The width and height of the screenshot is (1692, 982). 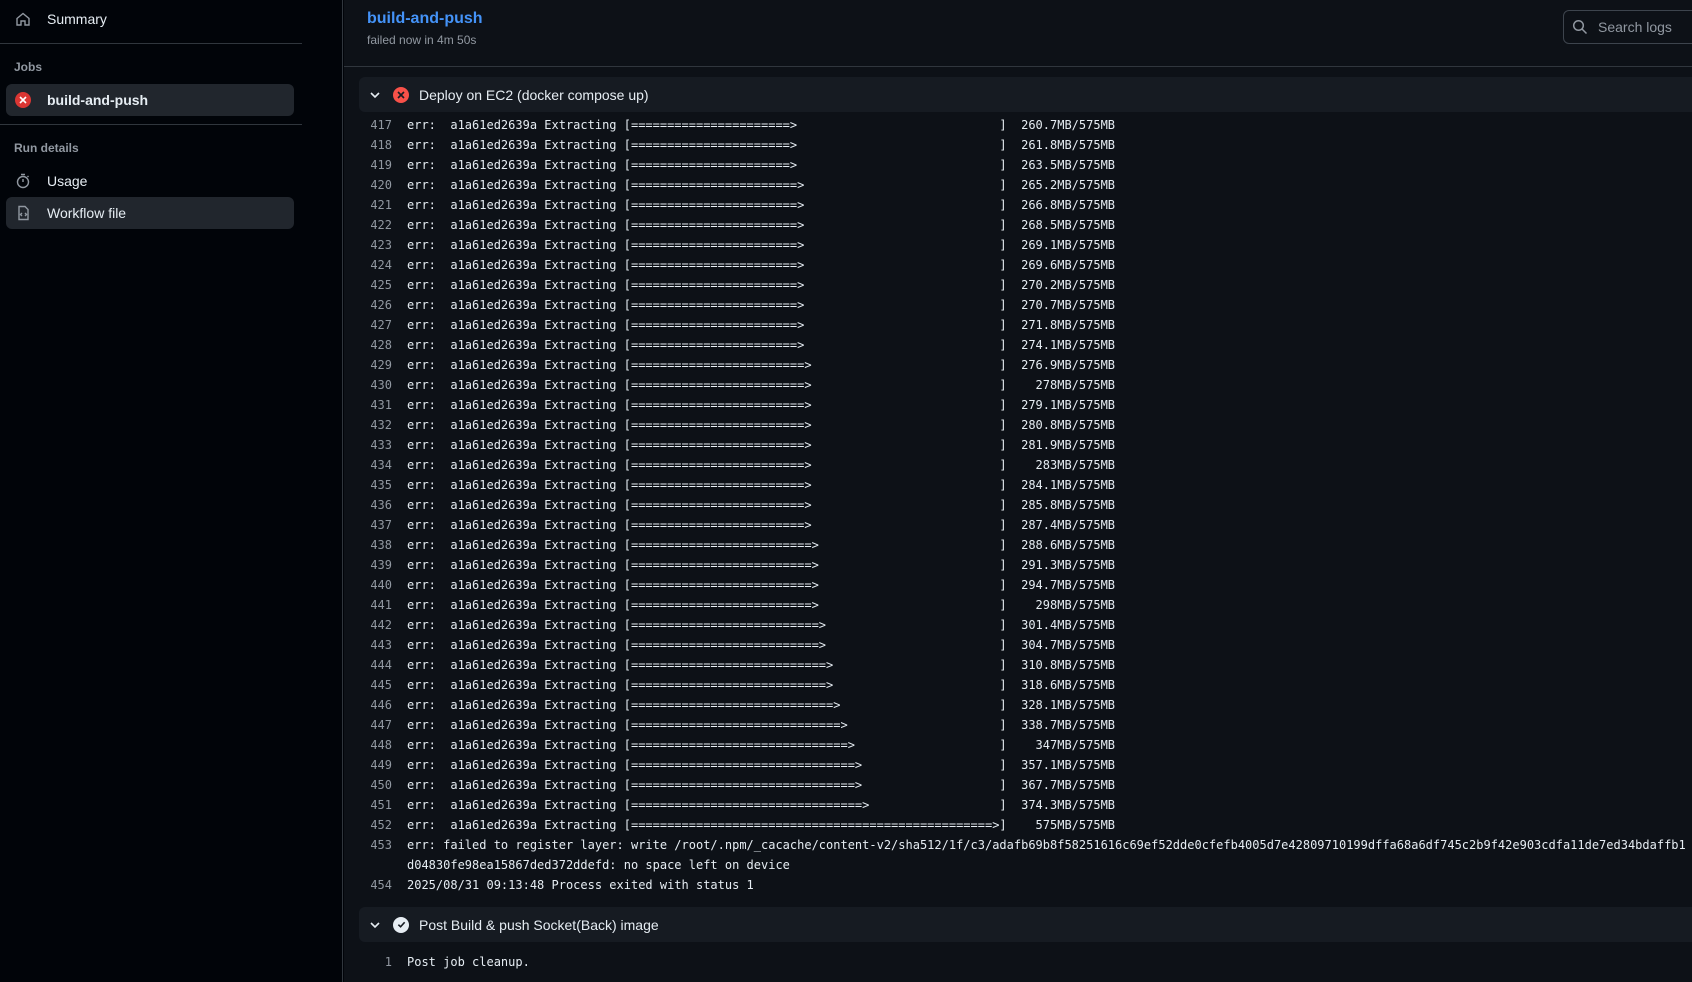 What do you see at coordinates (375, 565) in the screenshot?
I see `log-line-number: 439` at bounding box center [375, 565].